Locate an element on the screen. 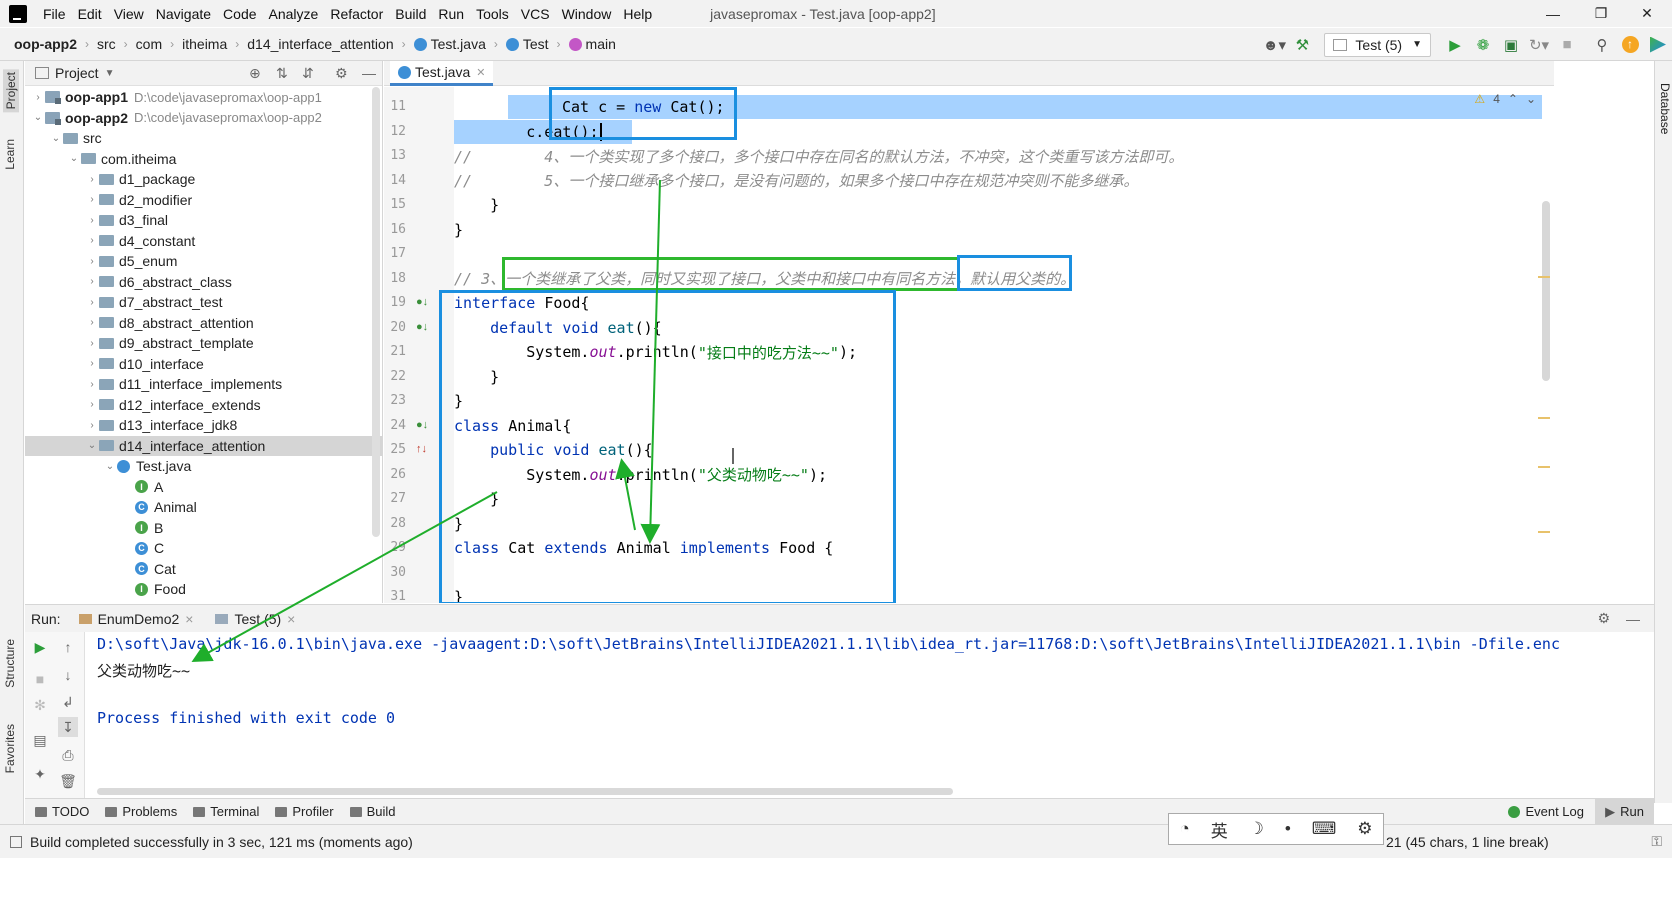 The width and height of the screenshot is (1672, 898). arrow-call-to-cat is located at coordinates (650, 361).